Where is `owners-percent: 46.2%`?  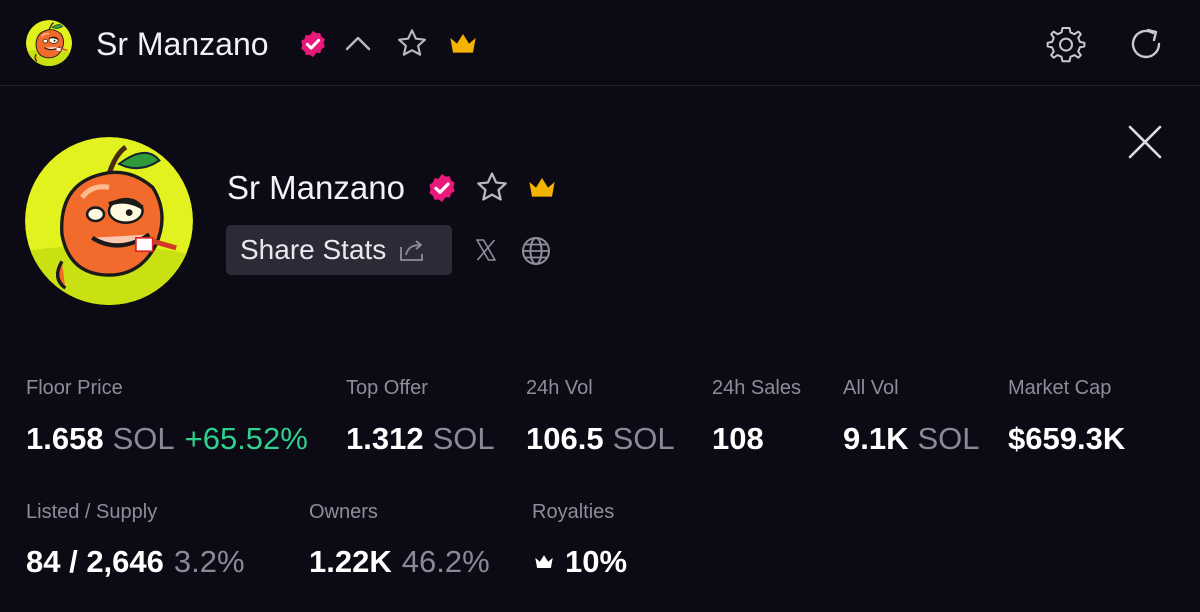 owners-percent: 46.2% is located at coordinates (445, 561).